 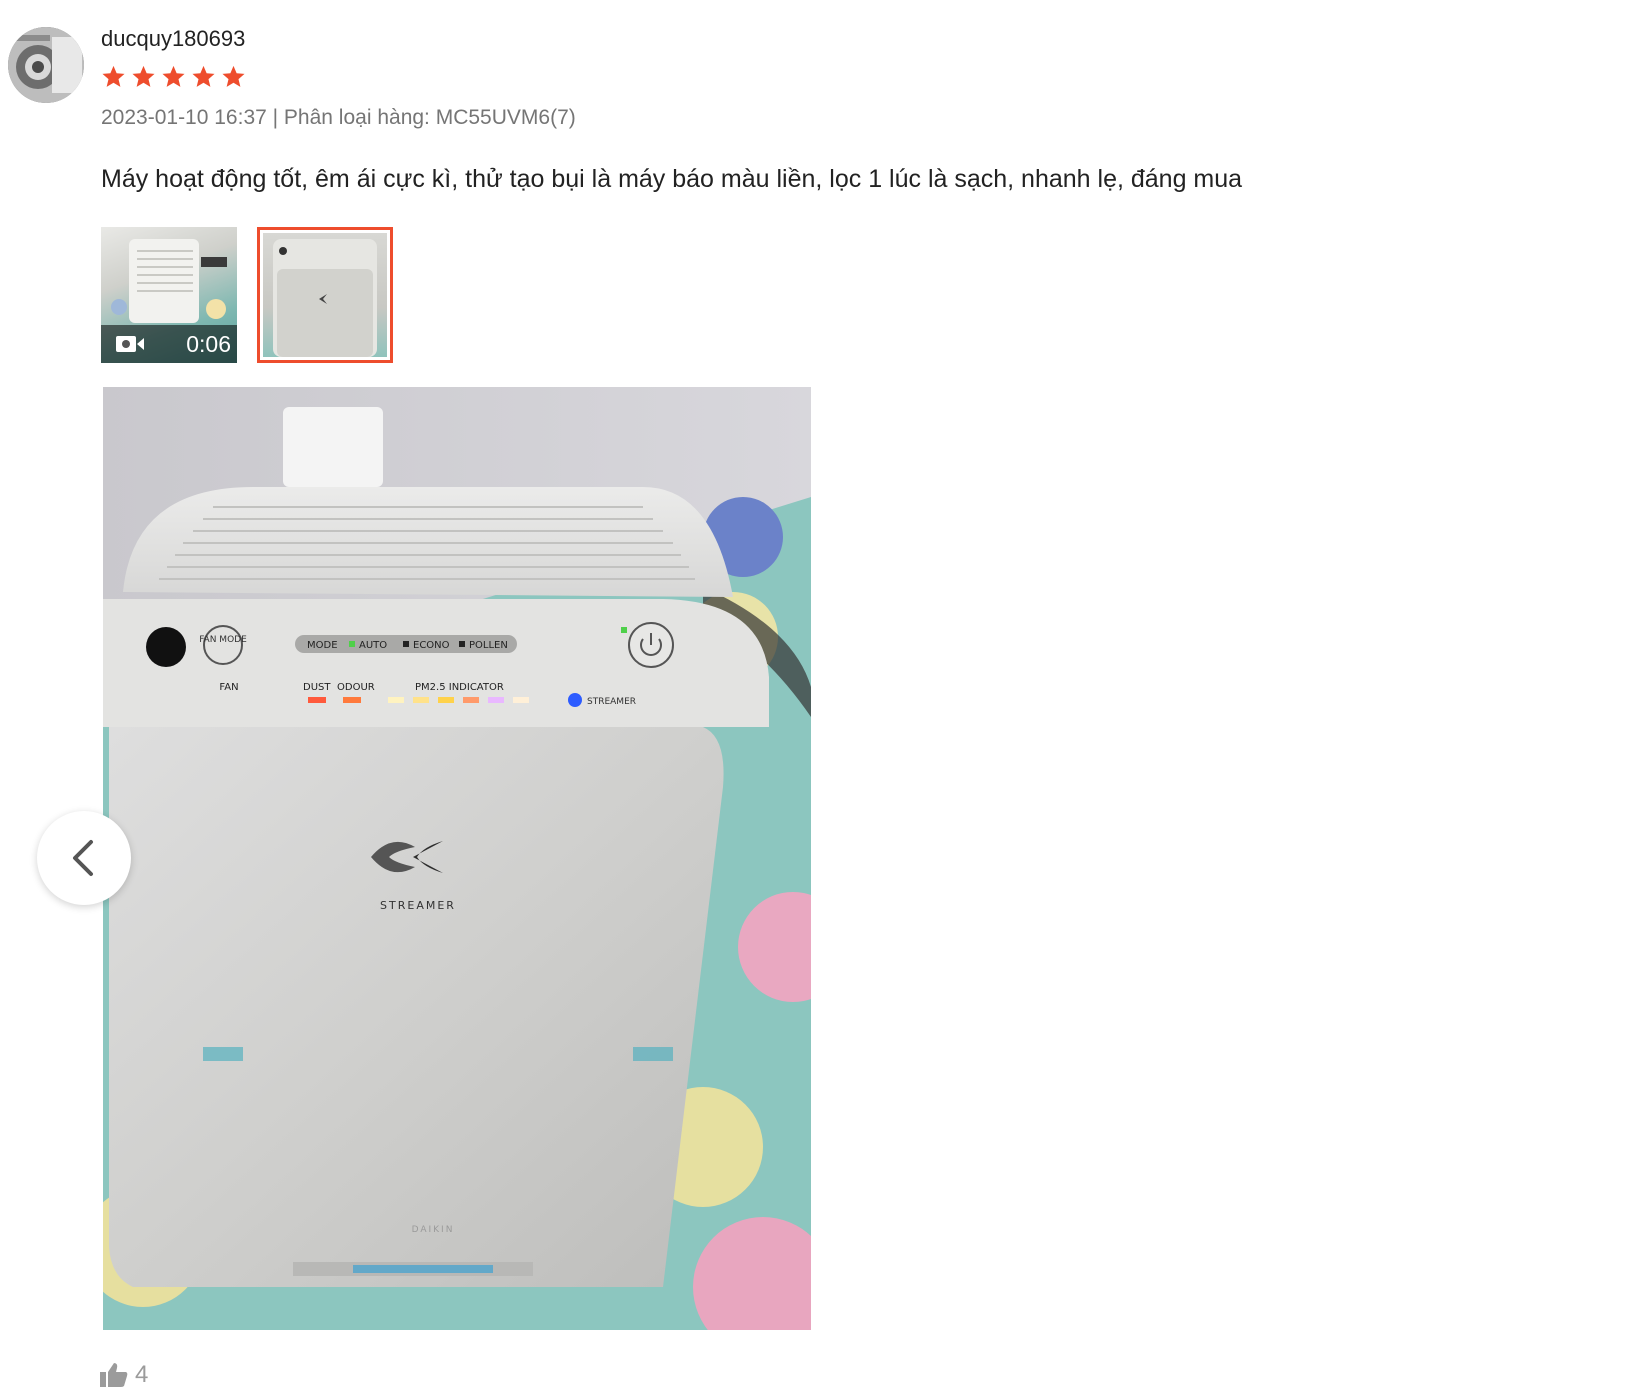 I want to click on previous-photo-button, so click(x=84, y=858).